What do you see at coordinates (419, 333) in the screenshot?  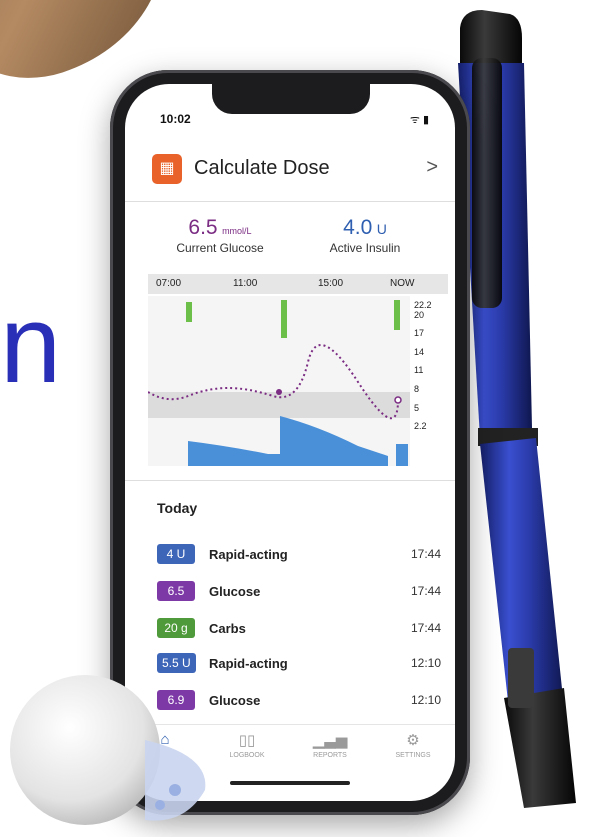 I see `y-tick: 17` at bounding box center [419, 333].